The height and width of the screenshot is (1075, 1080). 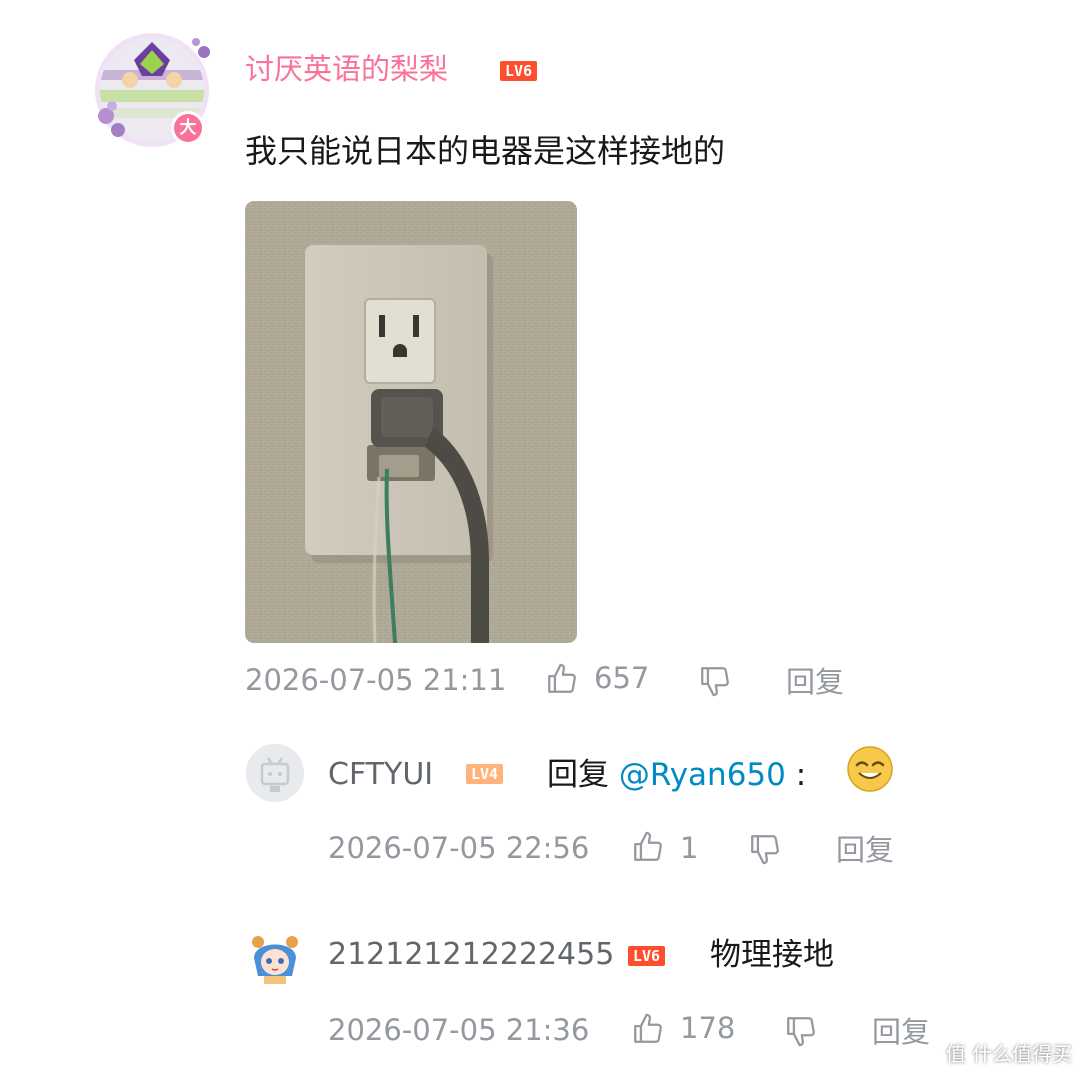 I want to click on mention-link: @Ryan650, so click(x=702, y=775).